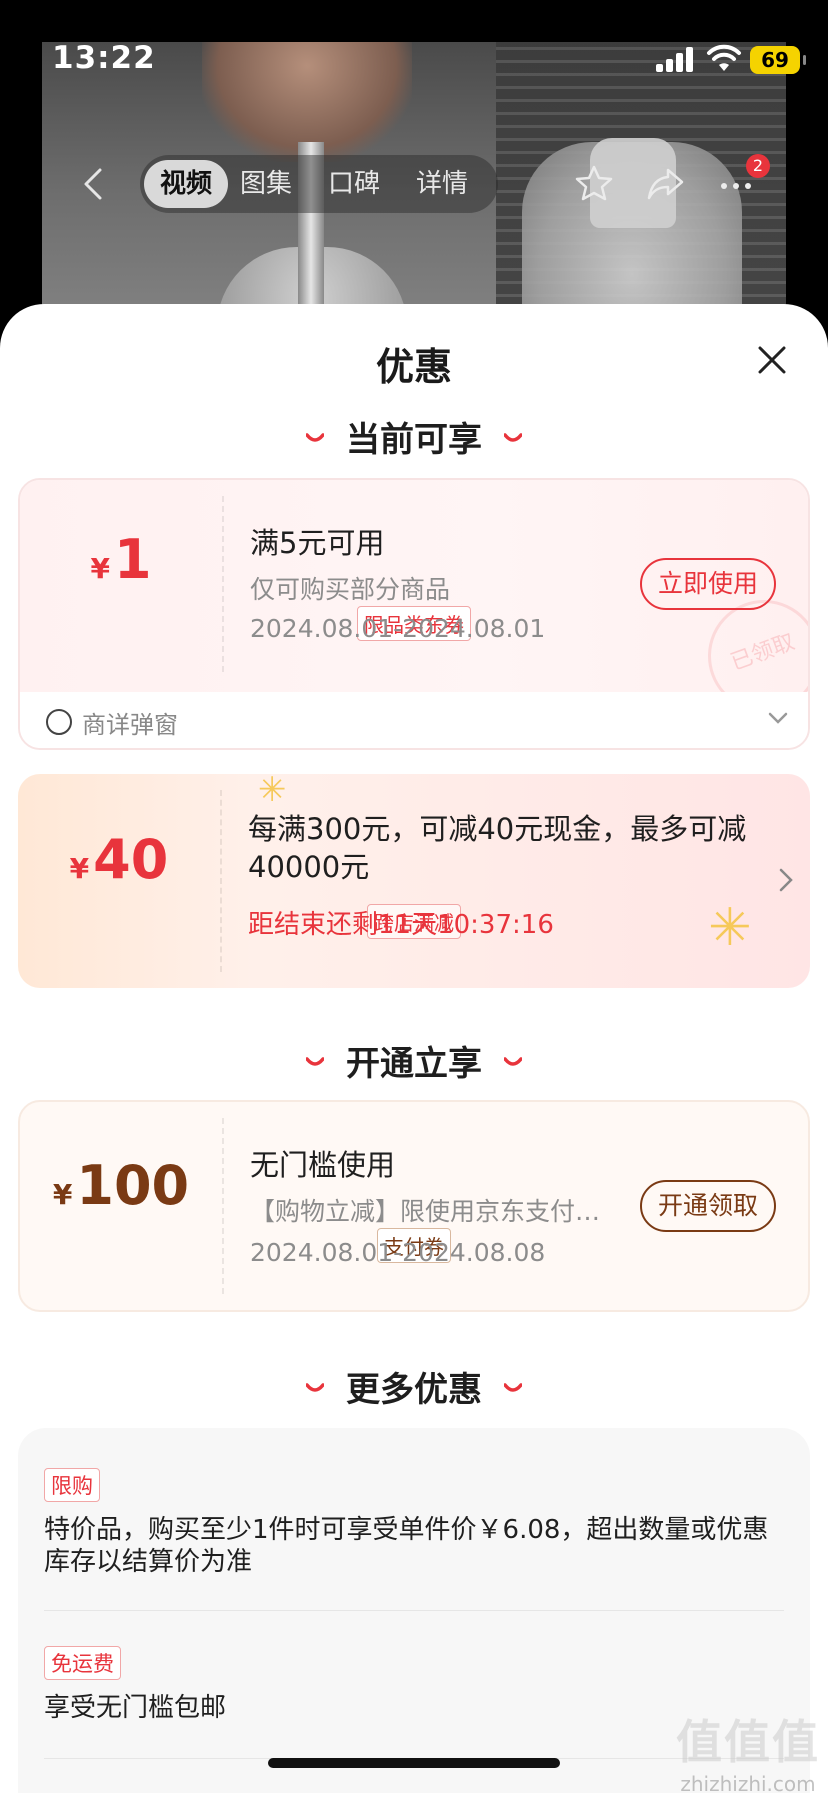  Describe the element at coordinates (414, 1763) in the screenshot. I see `home-indicator` at that location.